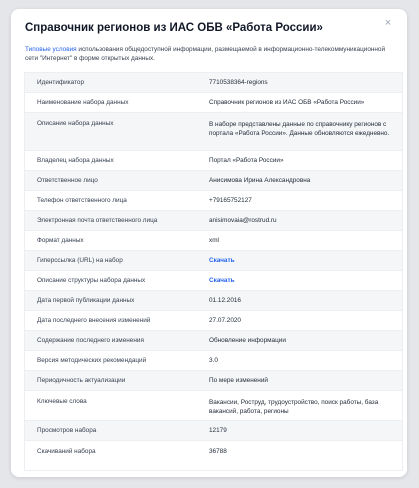 The image size is (419, 488). I want to click on table-row: Версия методических рекомендаций 3.0, so click(213, 361).